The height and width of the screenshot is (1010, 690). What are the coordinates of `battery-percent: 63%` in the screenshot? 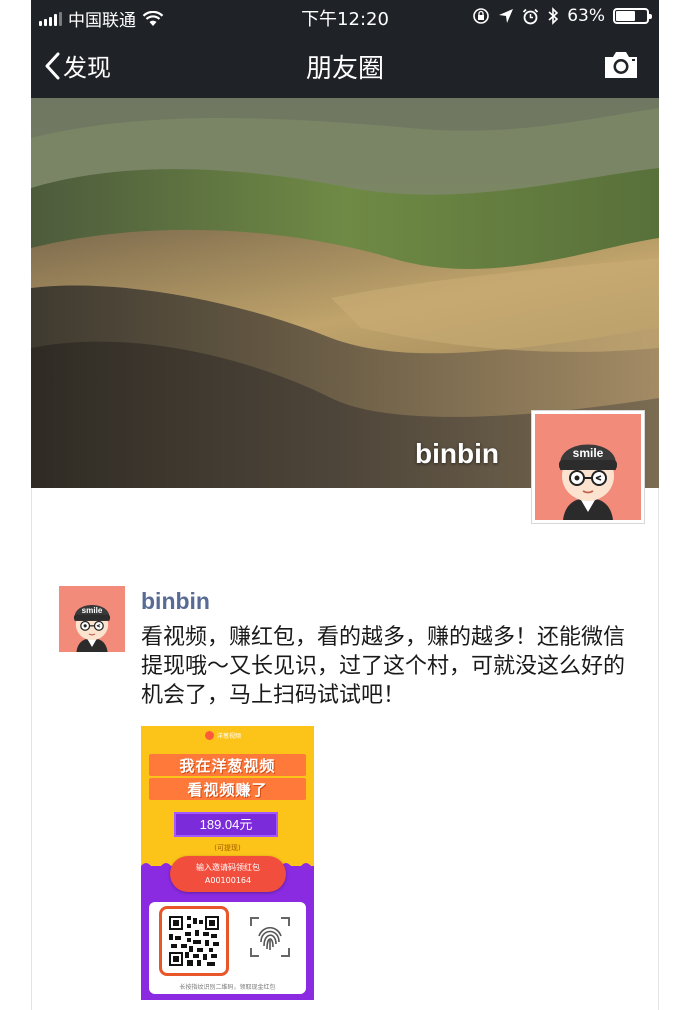 It's located at (586, 16).